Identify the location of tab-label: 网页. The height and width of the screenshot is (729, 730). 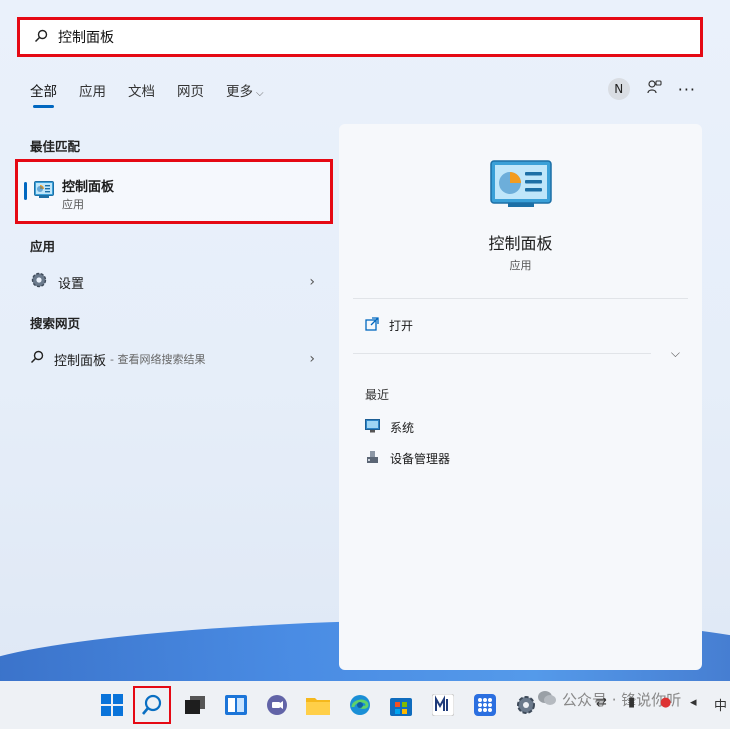
(190, 92).